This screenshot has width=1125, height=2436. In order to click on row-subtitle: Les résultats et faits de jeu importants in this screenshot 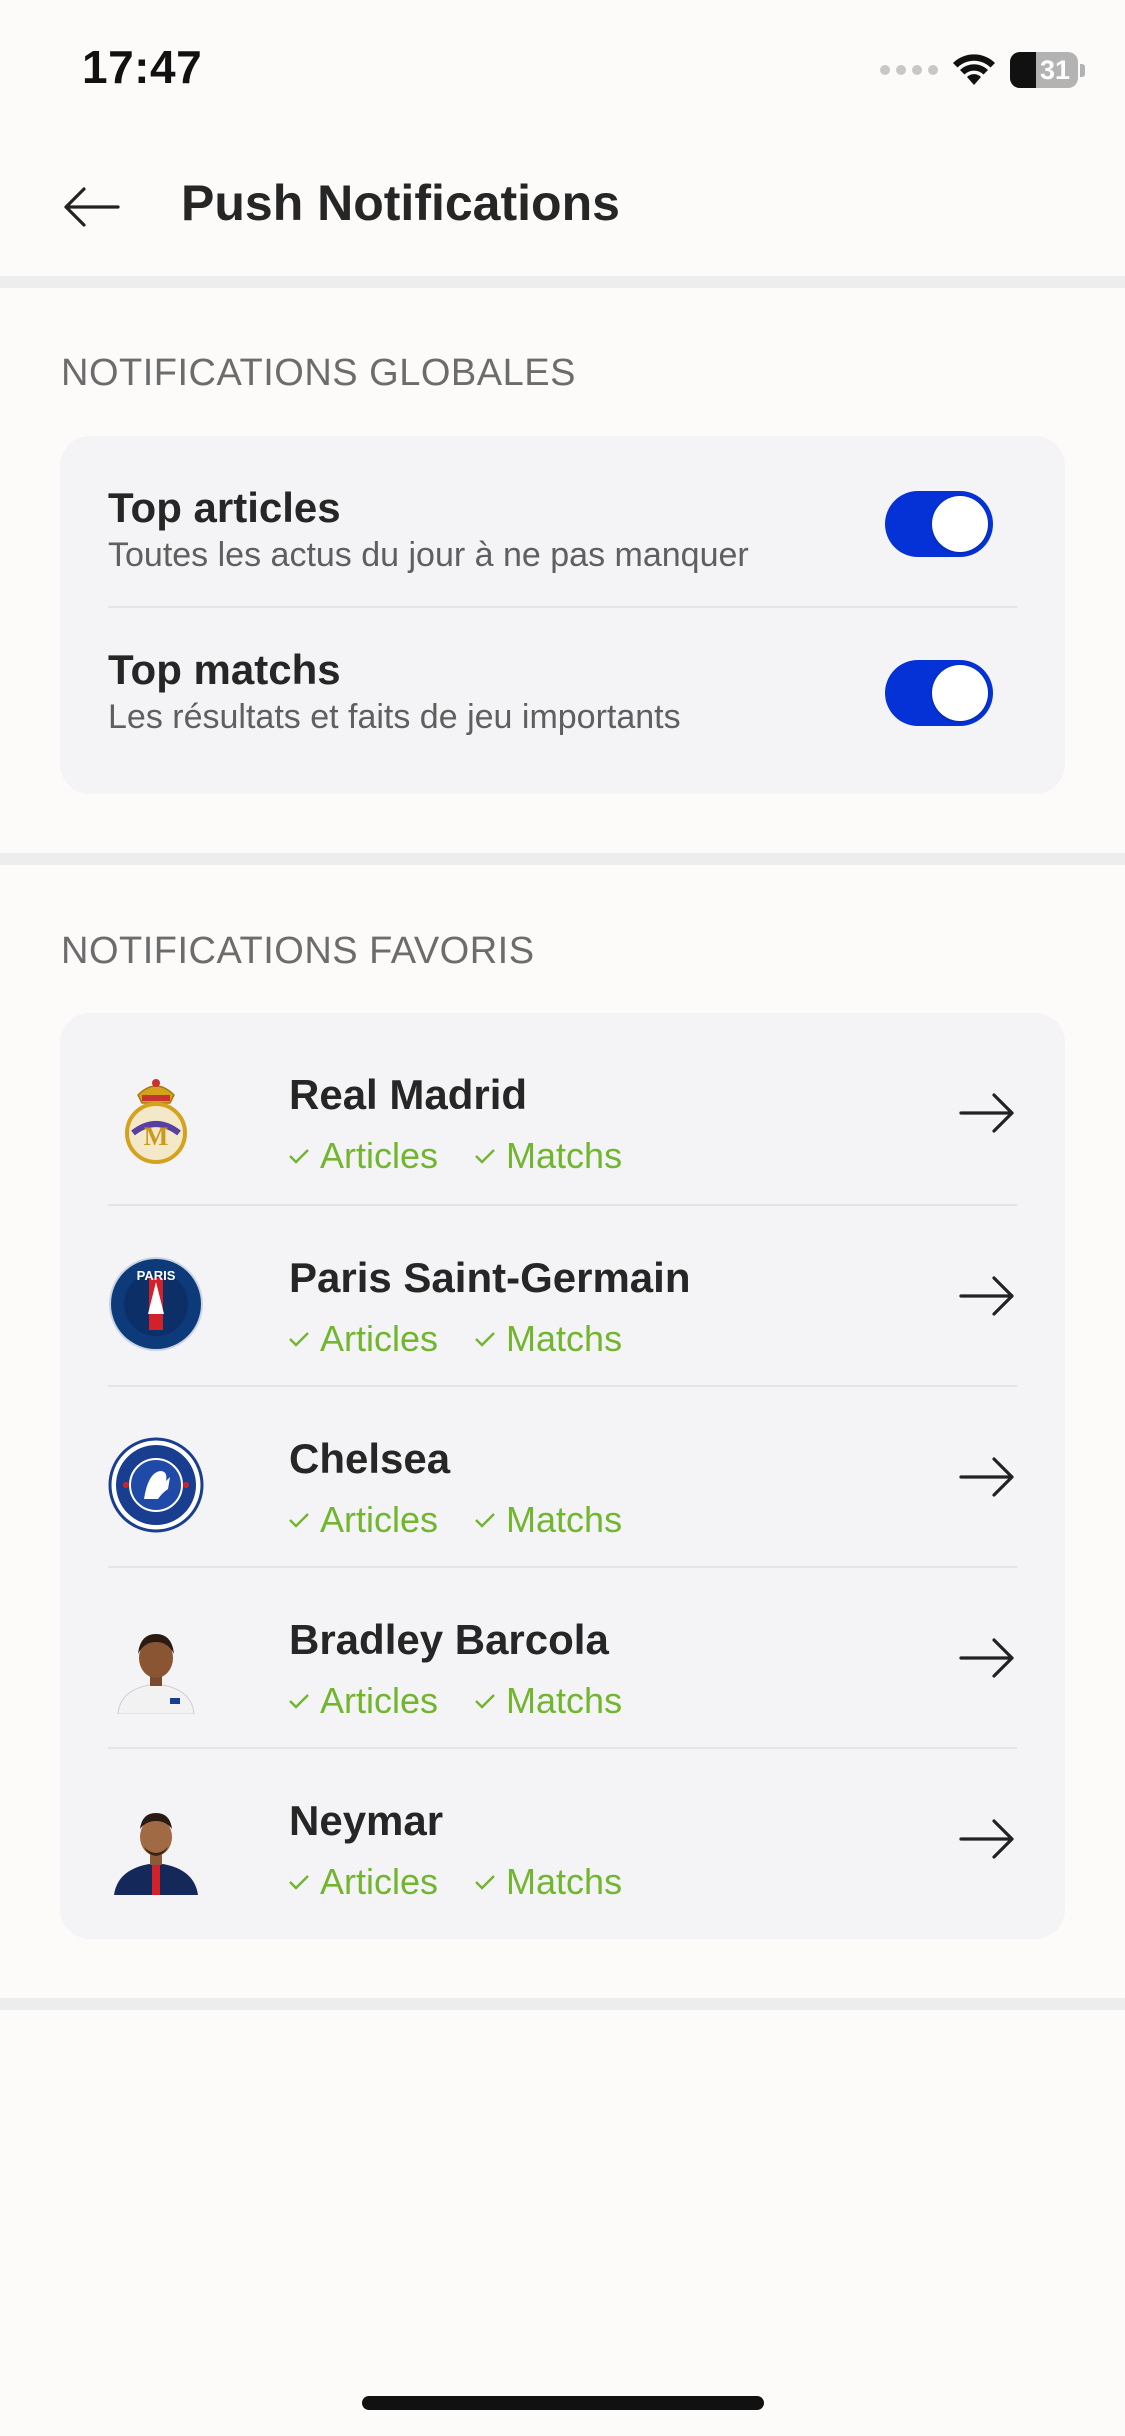, I will do `click(394, 717)`.